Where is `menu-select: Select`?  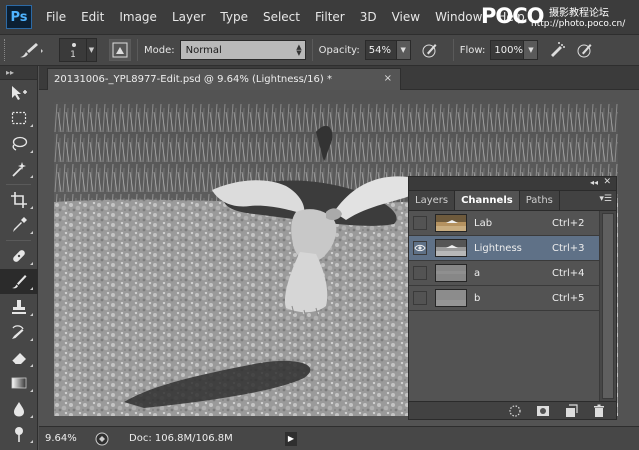
menu-select: Select is located at coordinates (281, 17).